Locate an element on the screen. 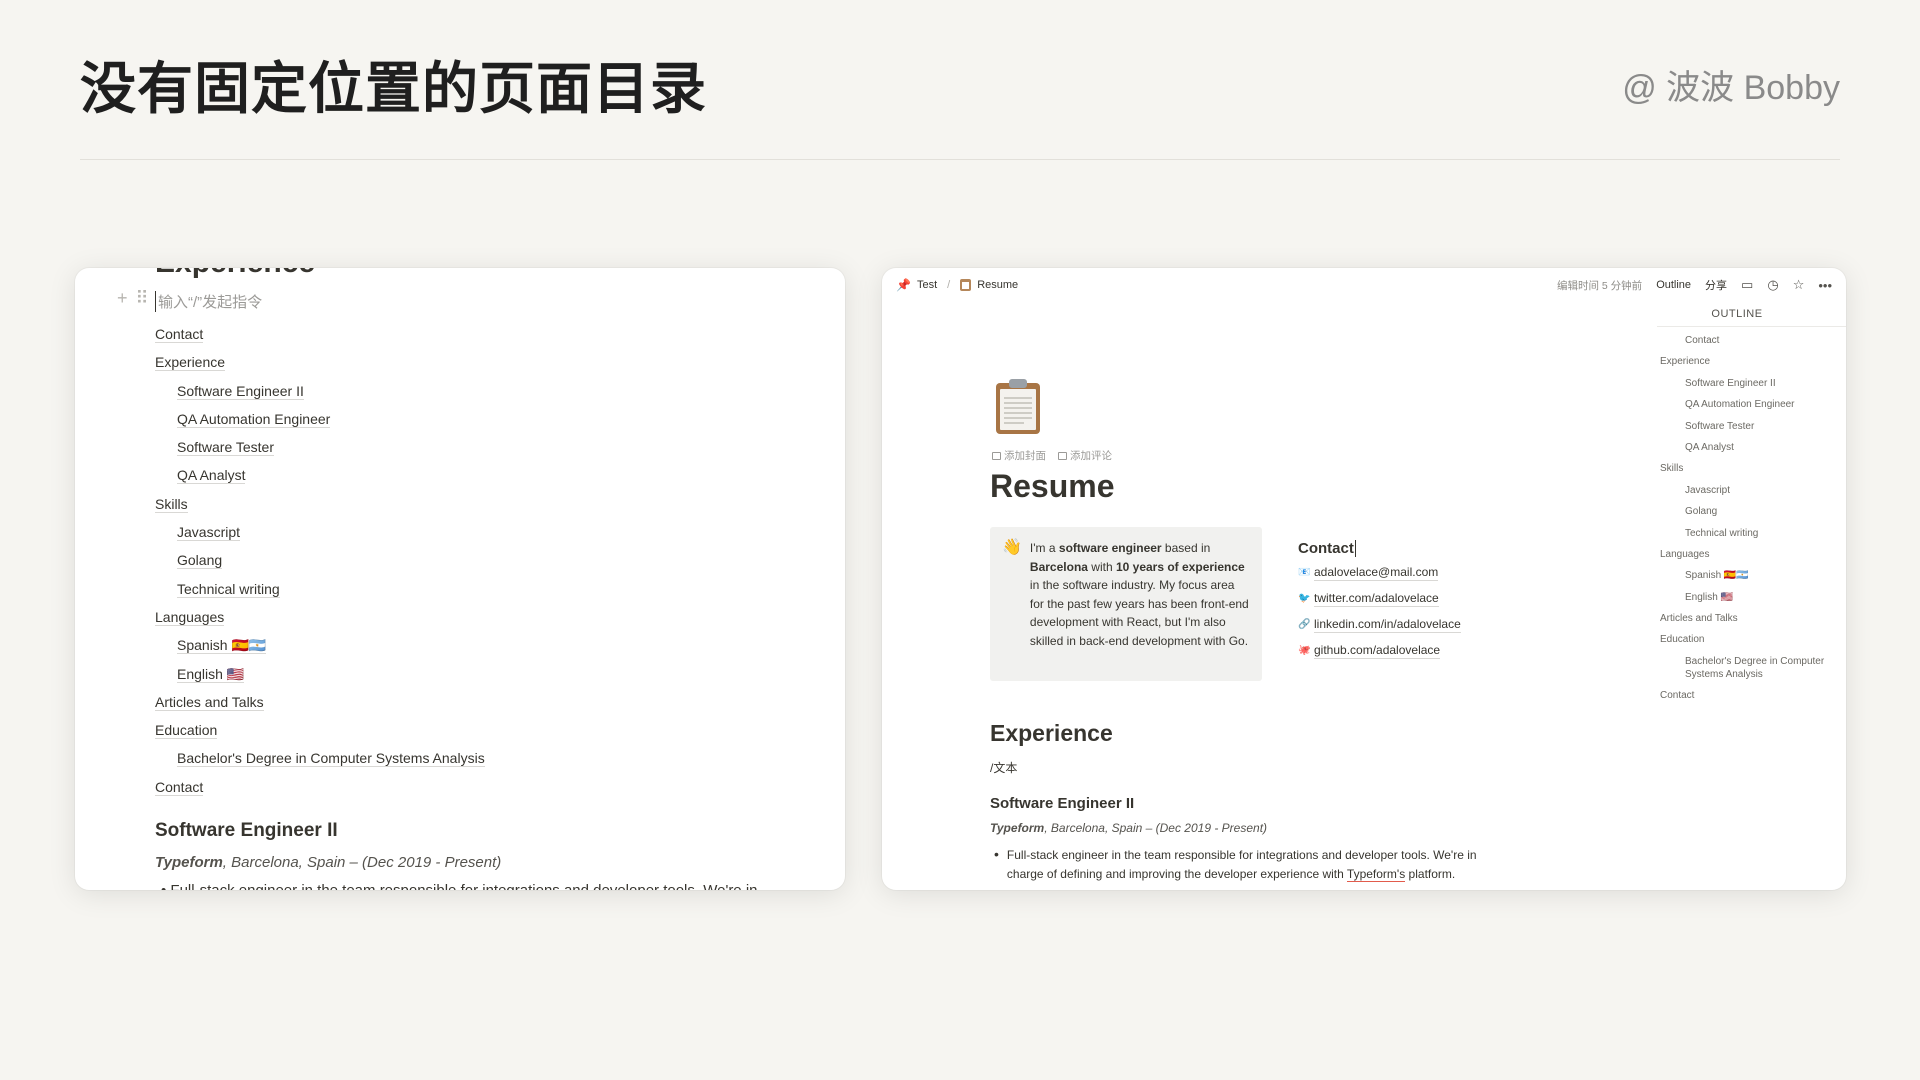  add-cover-button: 添加封面 is located at coordinates (1019, 455).